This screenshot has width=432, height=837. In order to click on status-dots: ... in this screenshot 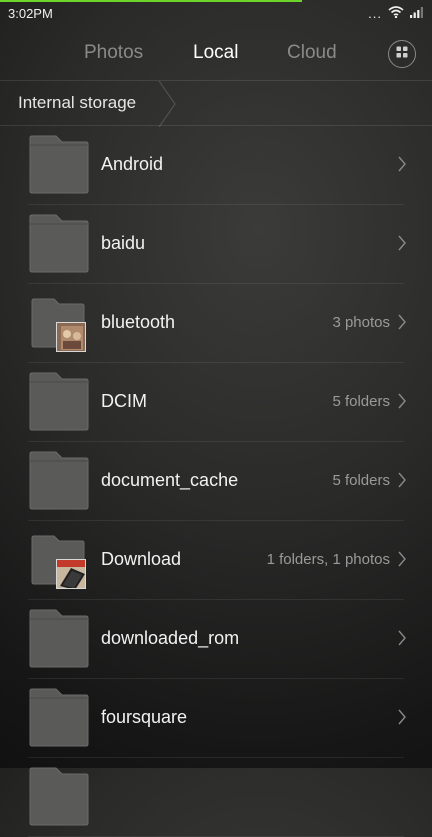, I will do `click(375, 13)`.